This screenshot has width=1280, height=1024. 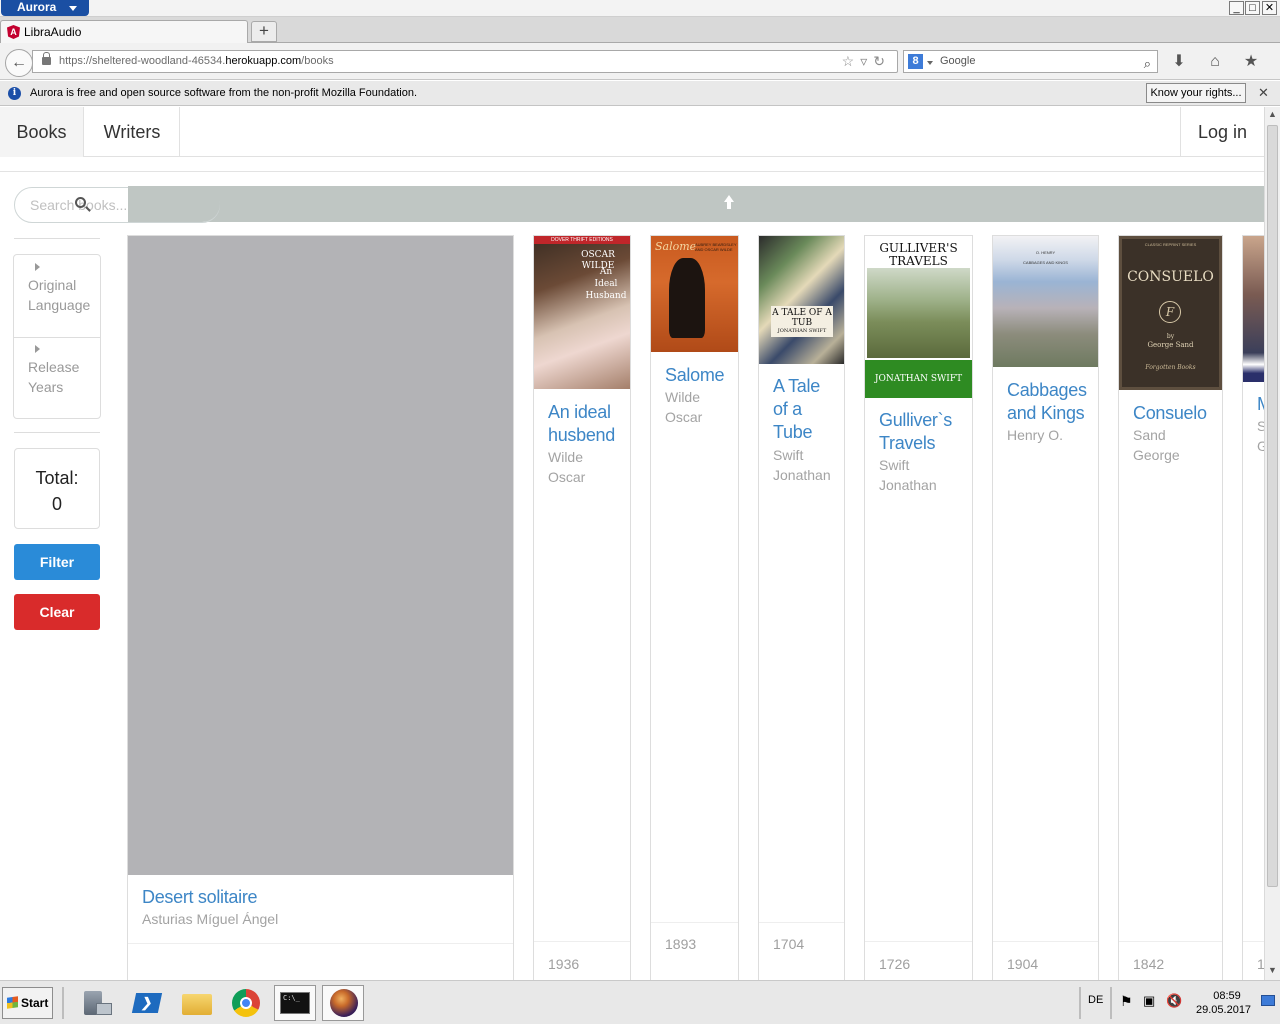 I want to click on web-search-field: 8 Google ⌕, so click(x=1030, y=61).